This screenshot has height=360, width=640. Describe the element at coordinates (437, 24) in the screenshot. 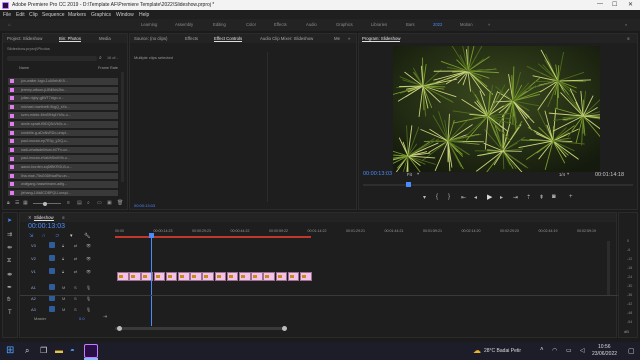

I see `workspace-2022: 2022` at that location.